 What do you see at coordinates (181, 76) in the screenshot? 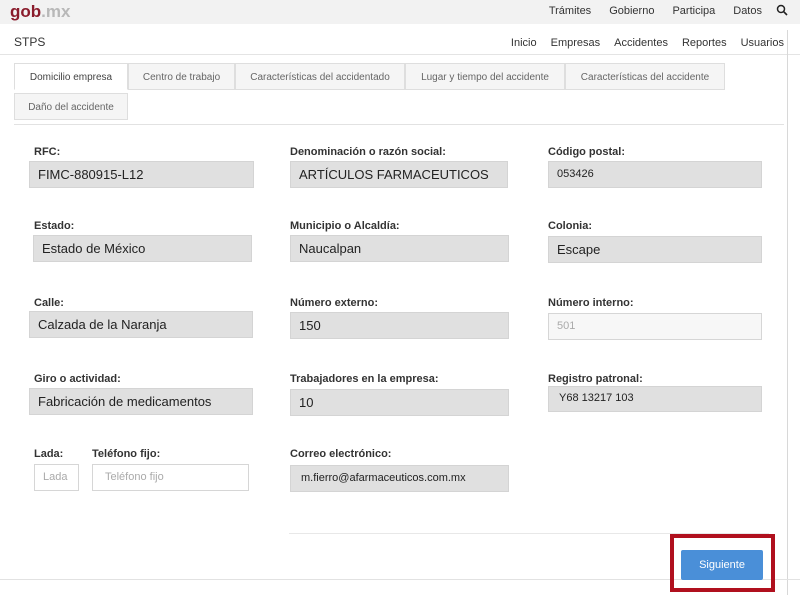
I see `tab-centro-de-trabajo: Centro de trabajo` at bounding box center [181, 76].